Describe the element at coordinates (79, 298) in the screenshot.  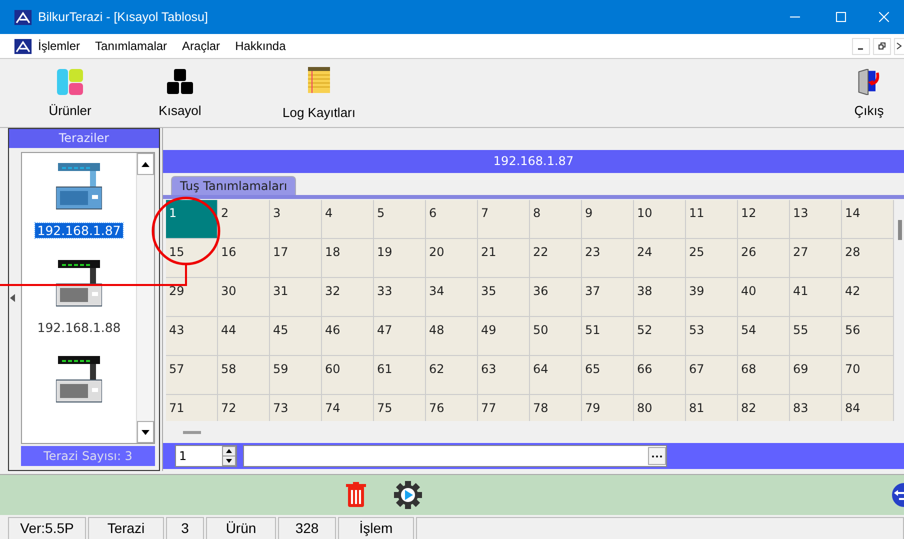
I see `scale-item: 192.168.1.88` at that location.